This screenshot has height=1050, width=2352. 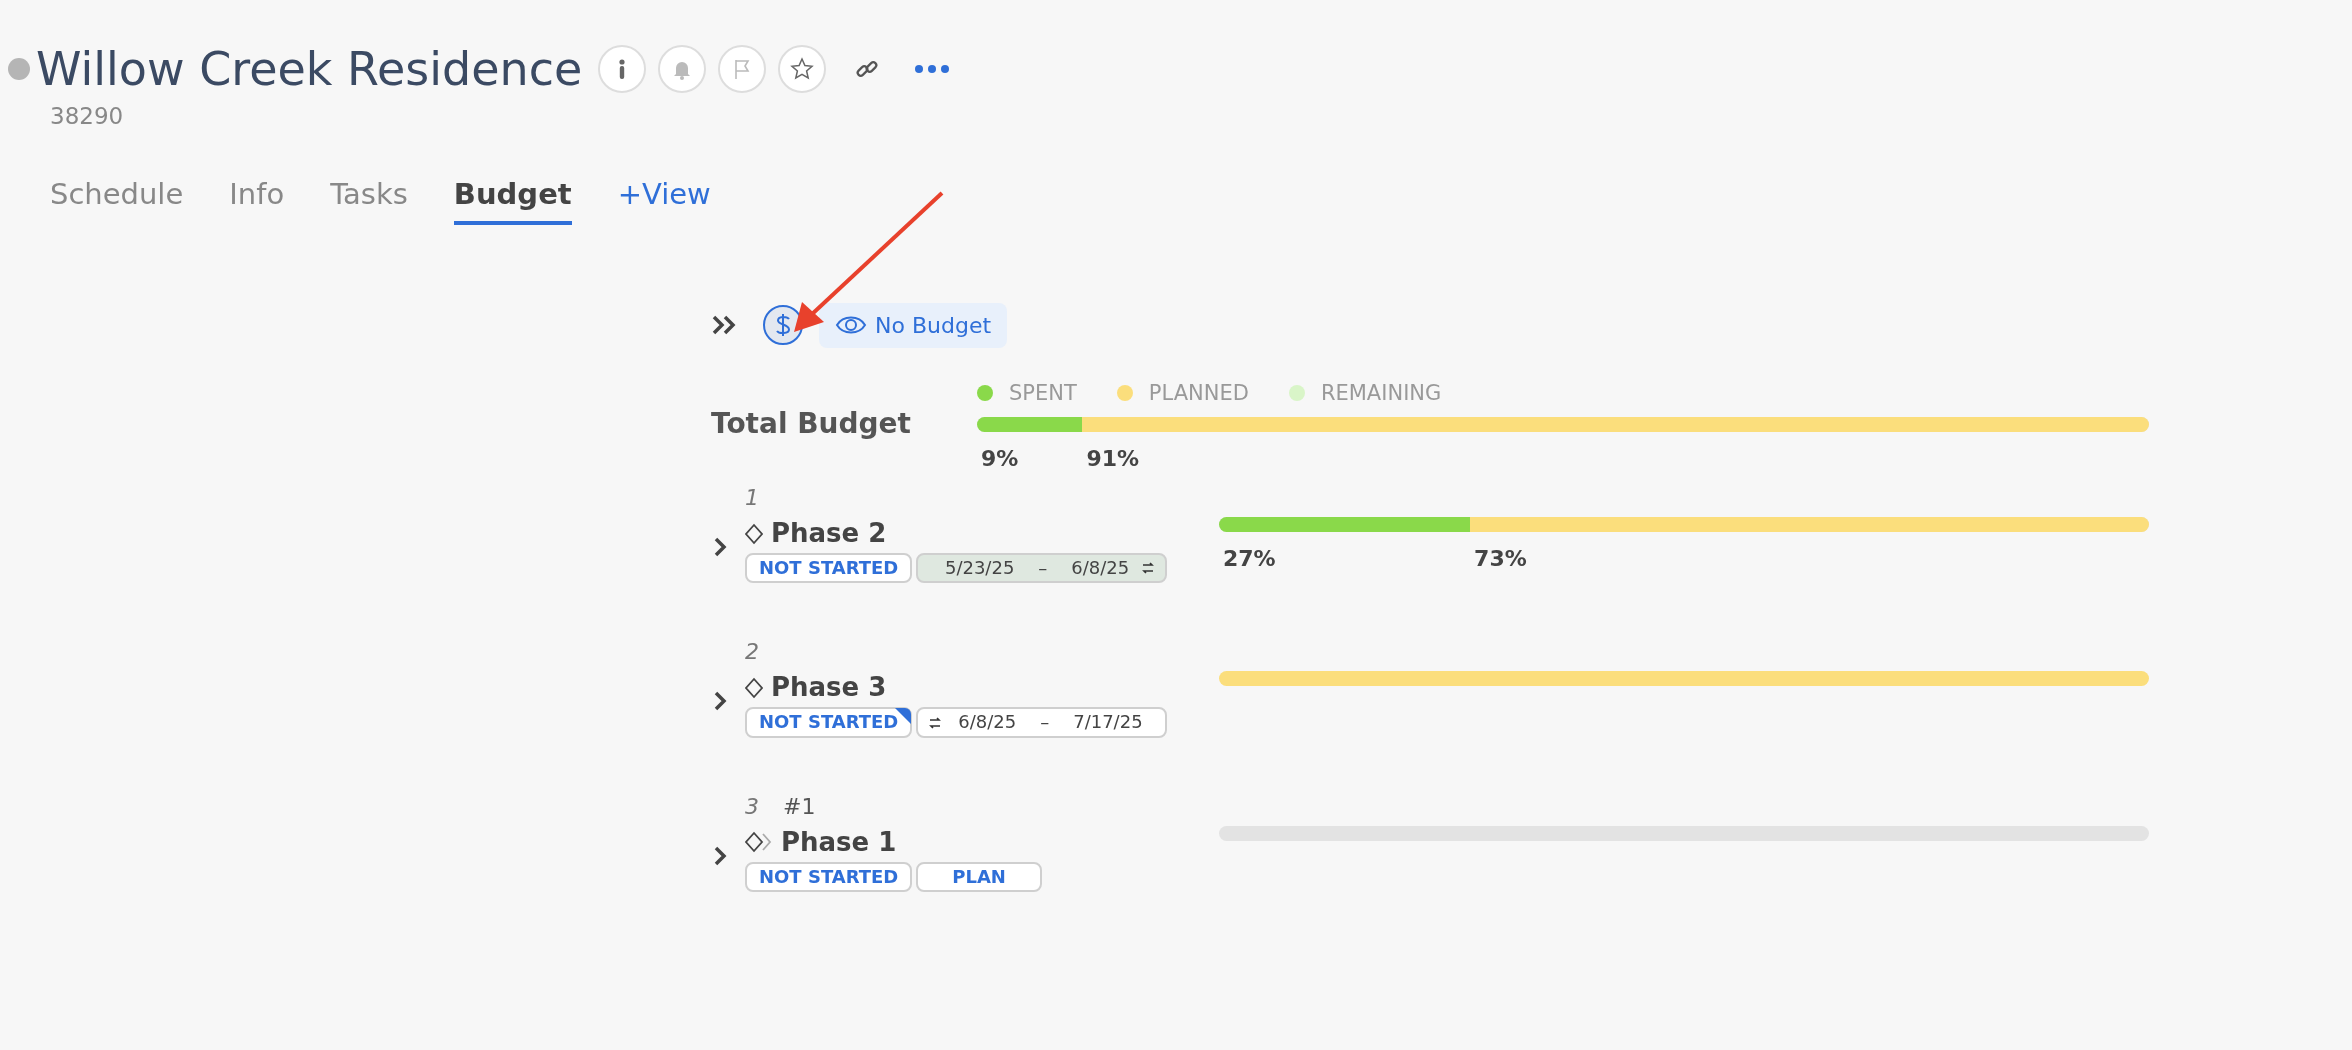 I want to click on date-range: 5/23/25 – 6/8/25, so click(x=1042, y=568).